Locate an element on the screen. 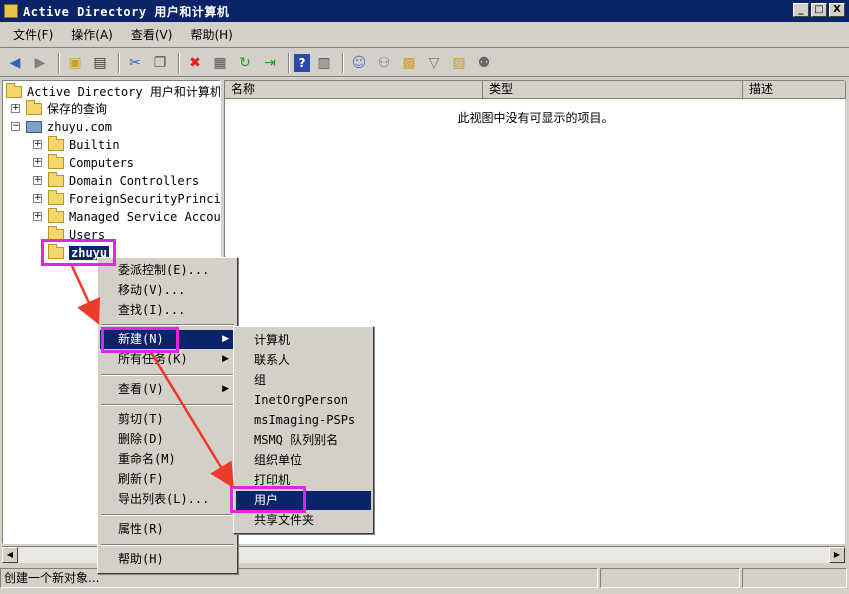 This screenshot has width=849, height=594. tree-item-managed-service: + Managed Service Accour is located at coordinates (127, 216).